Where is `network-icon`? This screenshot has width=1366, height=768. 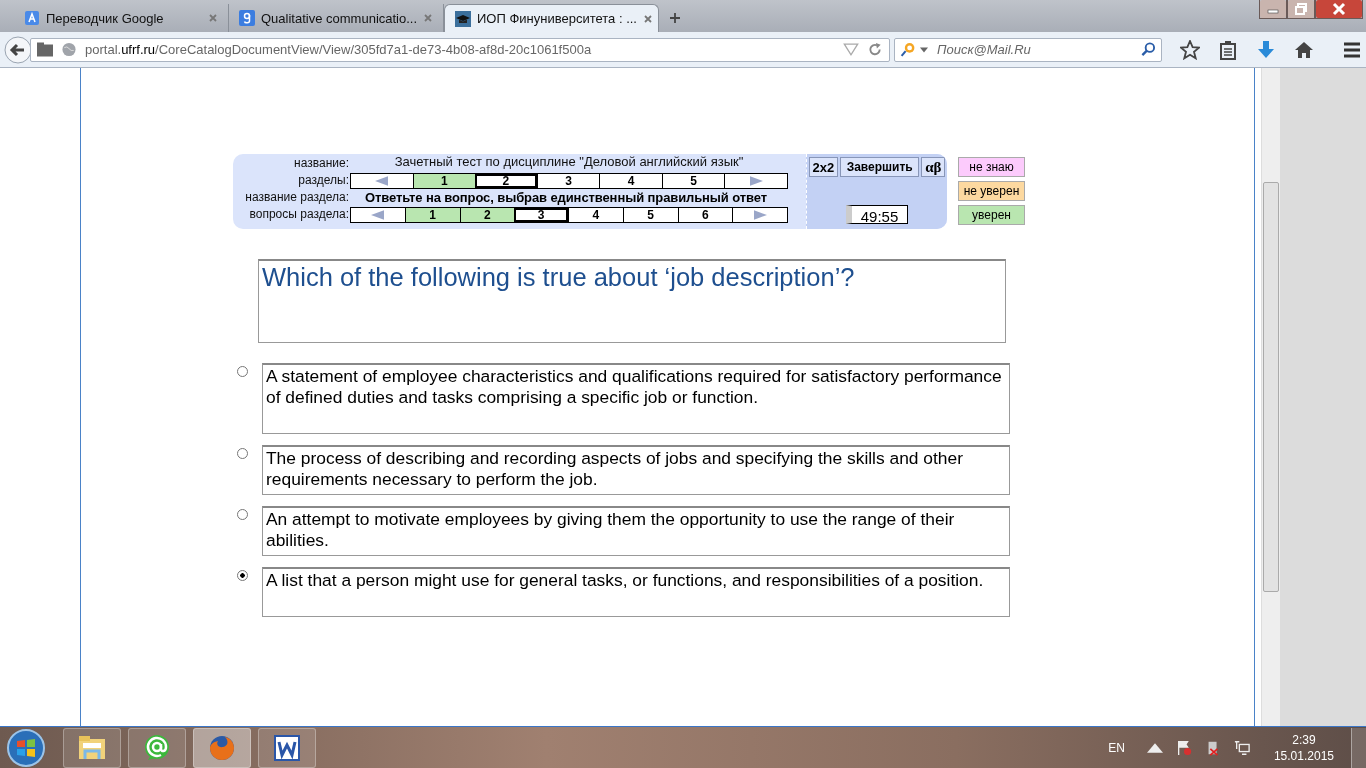 network-icon is located at coordinates (1241, 747).